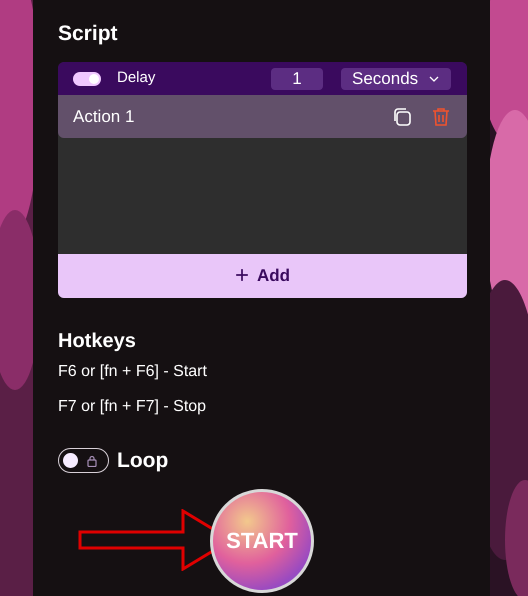 This screenshot has height=596, width=528. What do you see at coordinates (136, 78) in the screenshot?
I see `delay-label: Delay` at bounding box center [136, 78].